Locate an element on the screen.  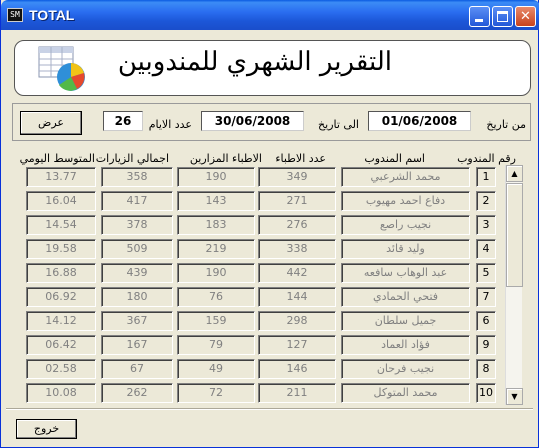
visited-doctors-cell: 183 is located at coordinates (216, 225).